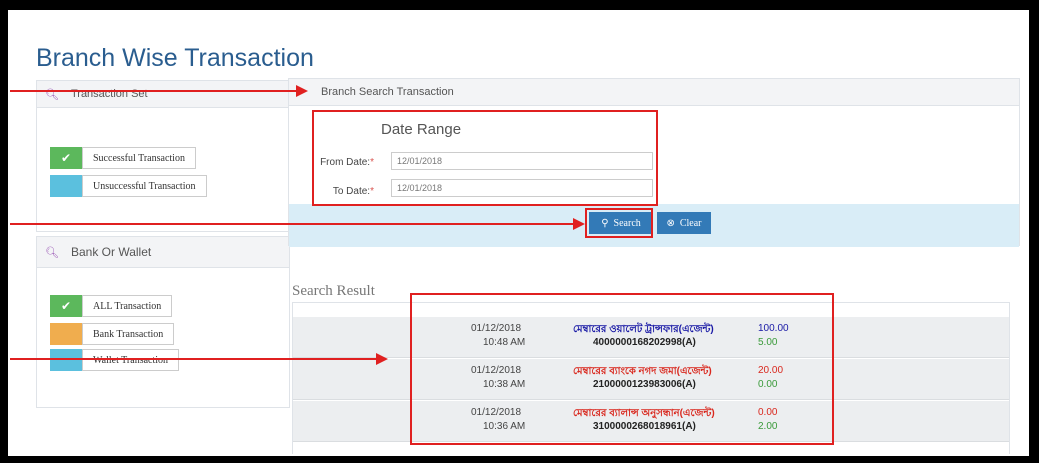  I want to click on bank-transaction-checkbox: Bank Transaction, so click(112, 334).